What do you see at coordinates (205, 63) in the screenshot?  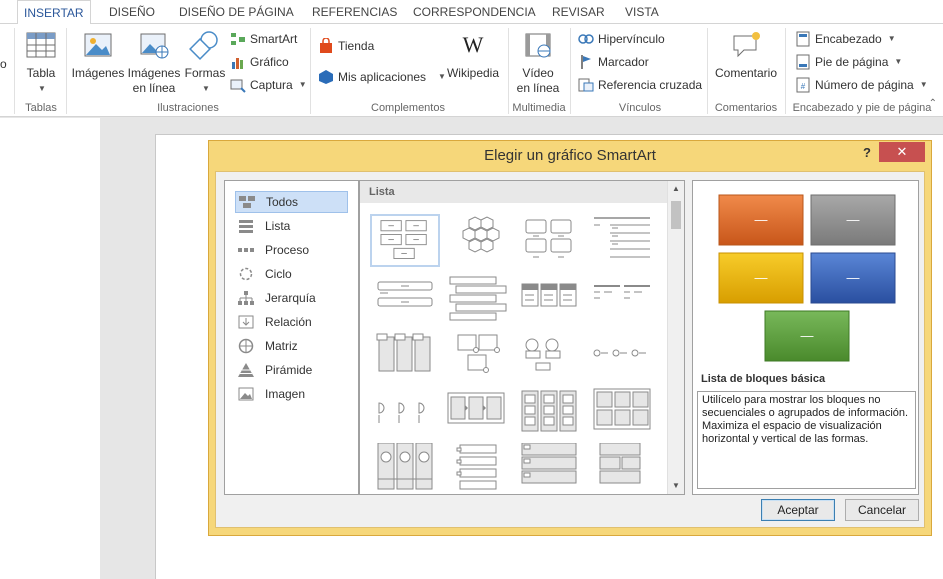 I see `formas-button: Formas ▼` at bounding box center [205, 63].